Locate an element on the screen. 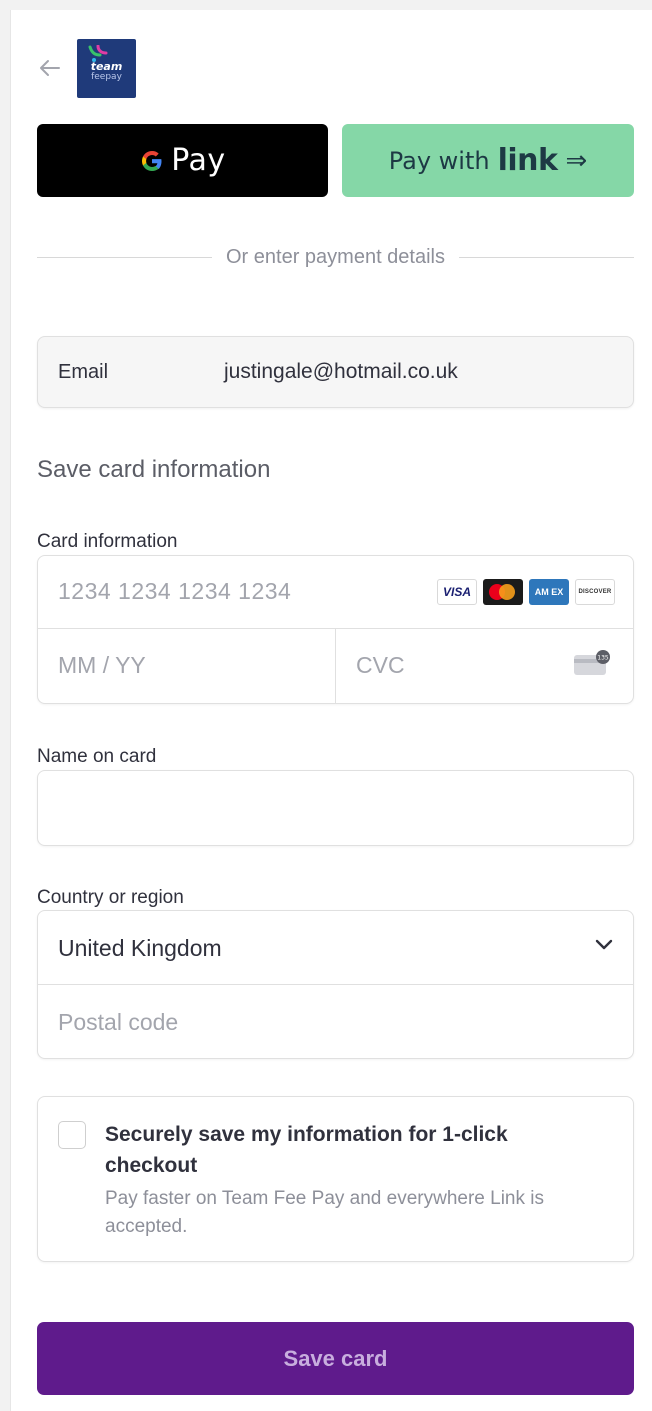 The image size is (652, 1411). name-on-card-label: Name on card is located at coordinates (97, 756).